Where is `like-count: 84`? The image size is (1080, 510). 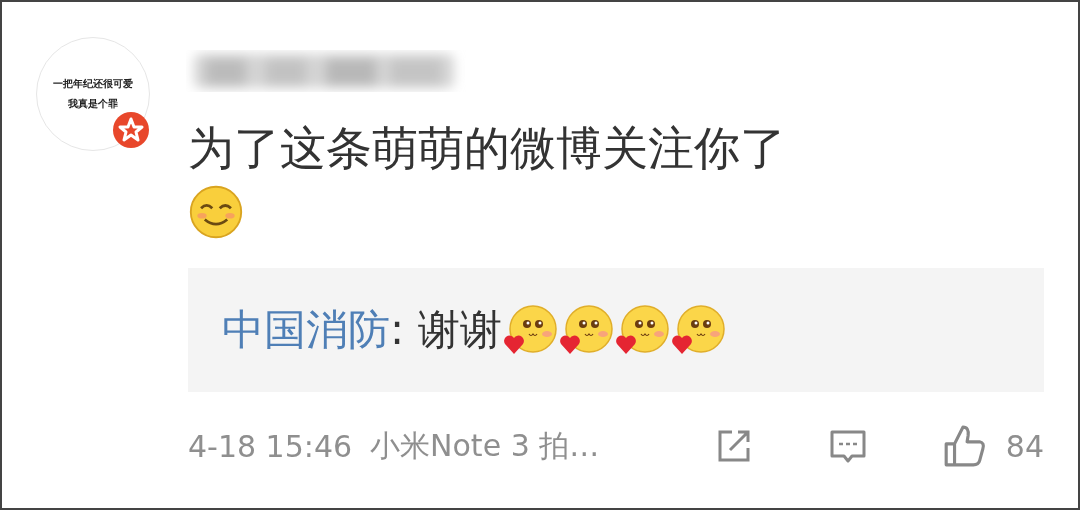
like-count: 84 is located at coordinates (1024, 446).